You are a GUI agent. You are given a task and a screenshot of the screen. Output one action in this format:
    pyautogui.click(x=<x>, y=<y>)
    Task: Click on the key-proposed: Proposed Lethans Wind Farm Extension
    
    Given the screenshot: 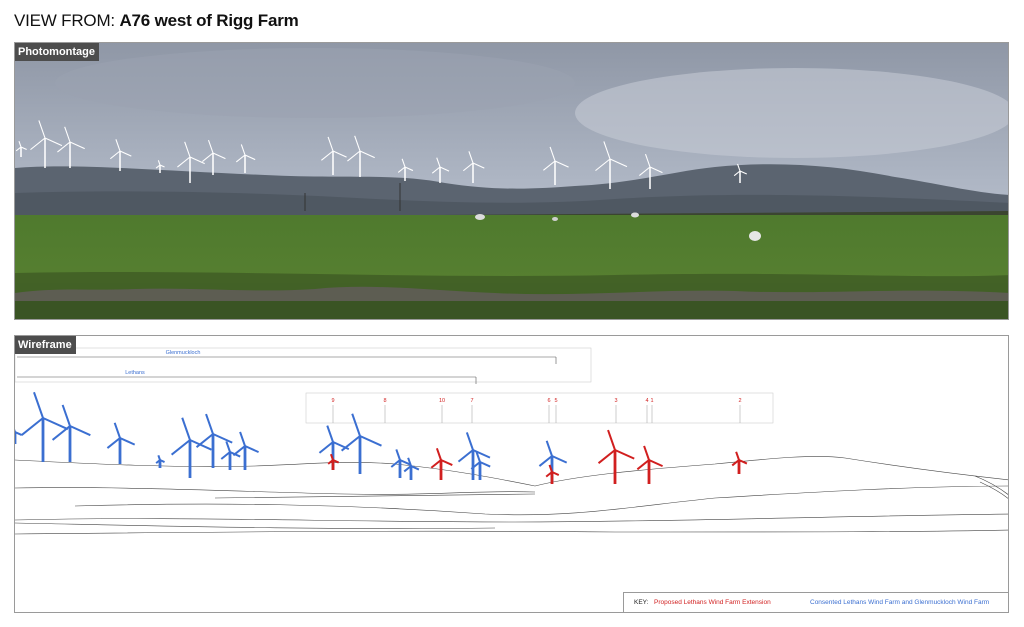 What is the action you would take?
    pyautogui.click(x=712, y=602)
    